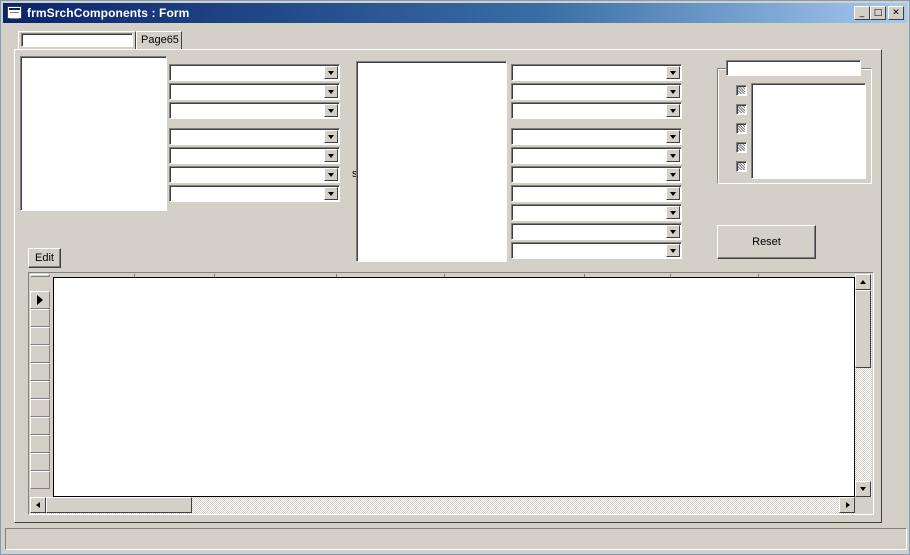 This screenshot has width=910, height=555. Describe the element at coordinates (808, 131) in the screenshot. I see `option-group-list-box` at that location.